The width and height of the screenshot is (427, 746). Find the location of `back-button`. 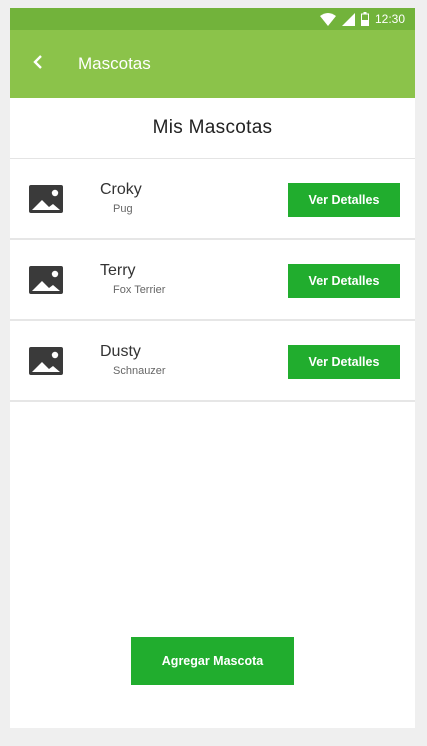

back-button is located at coordinates (38, 64).